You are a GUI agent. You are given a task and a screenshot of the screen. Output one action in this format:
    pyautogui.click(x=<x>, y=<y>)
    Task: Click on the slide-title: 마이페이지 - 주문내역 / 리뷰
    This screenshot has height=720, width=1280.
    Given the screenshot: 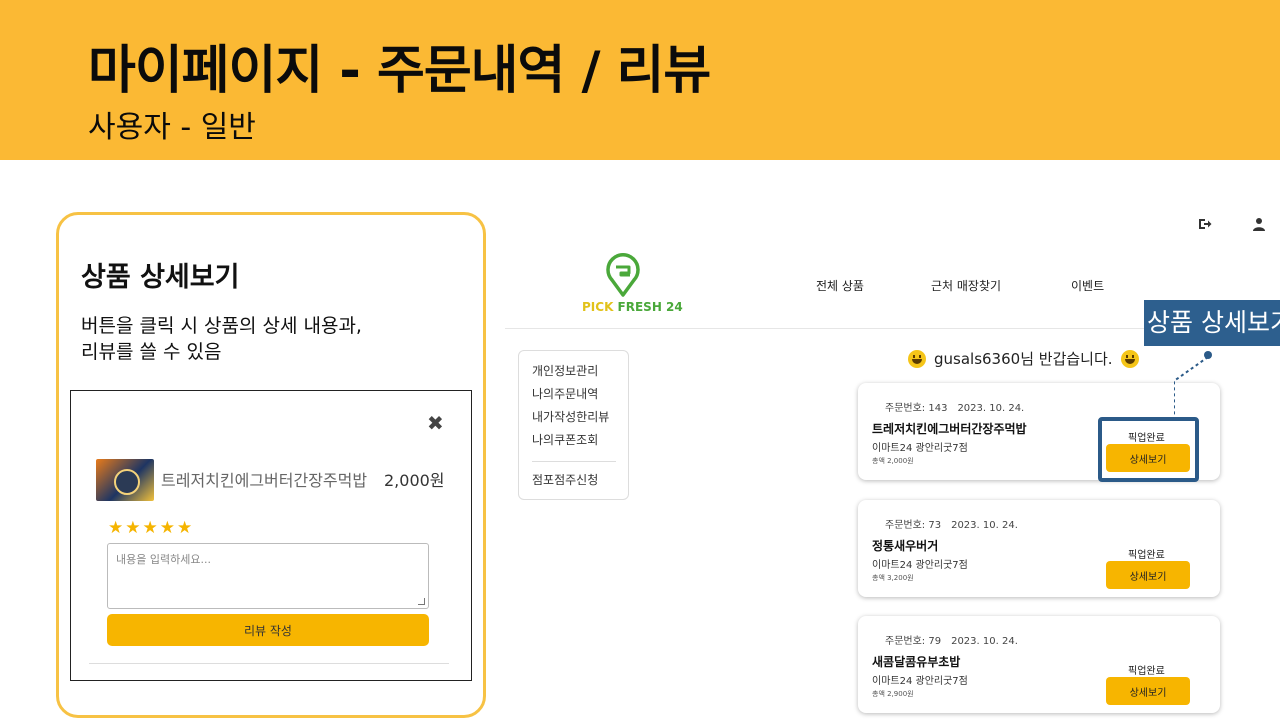 What is the action you would take?
    pyautogui.click(x=399, y=71)
    